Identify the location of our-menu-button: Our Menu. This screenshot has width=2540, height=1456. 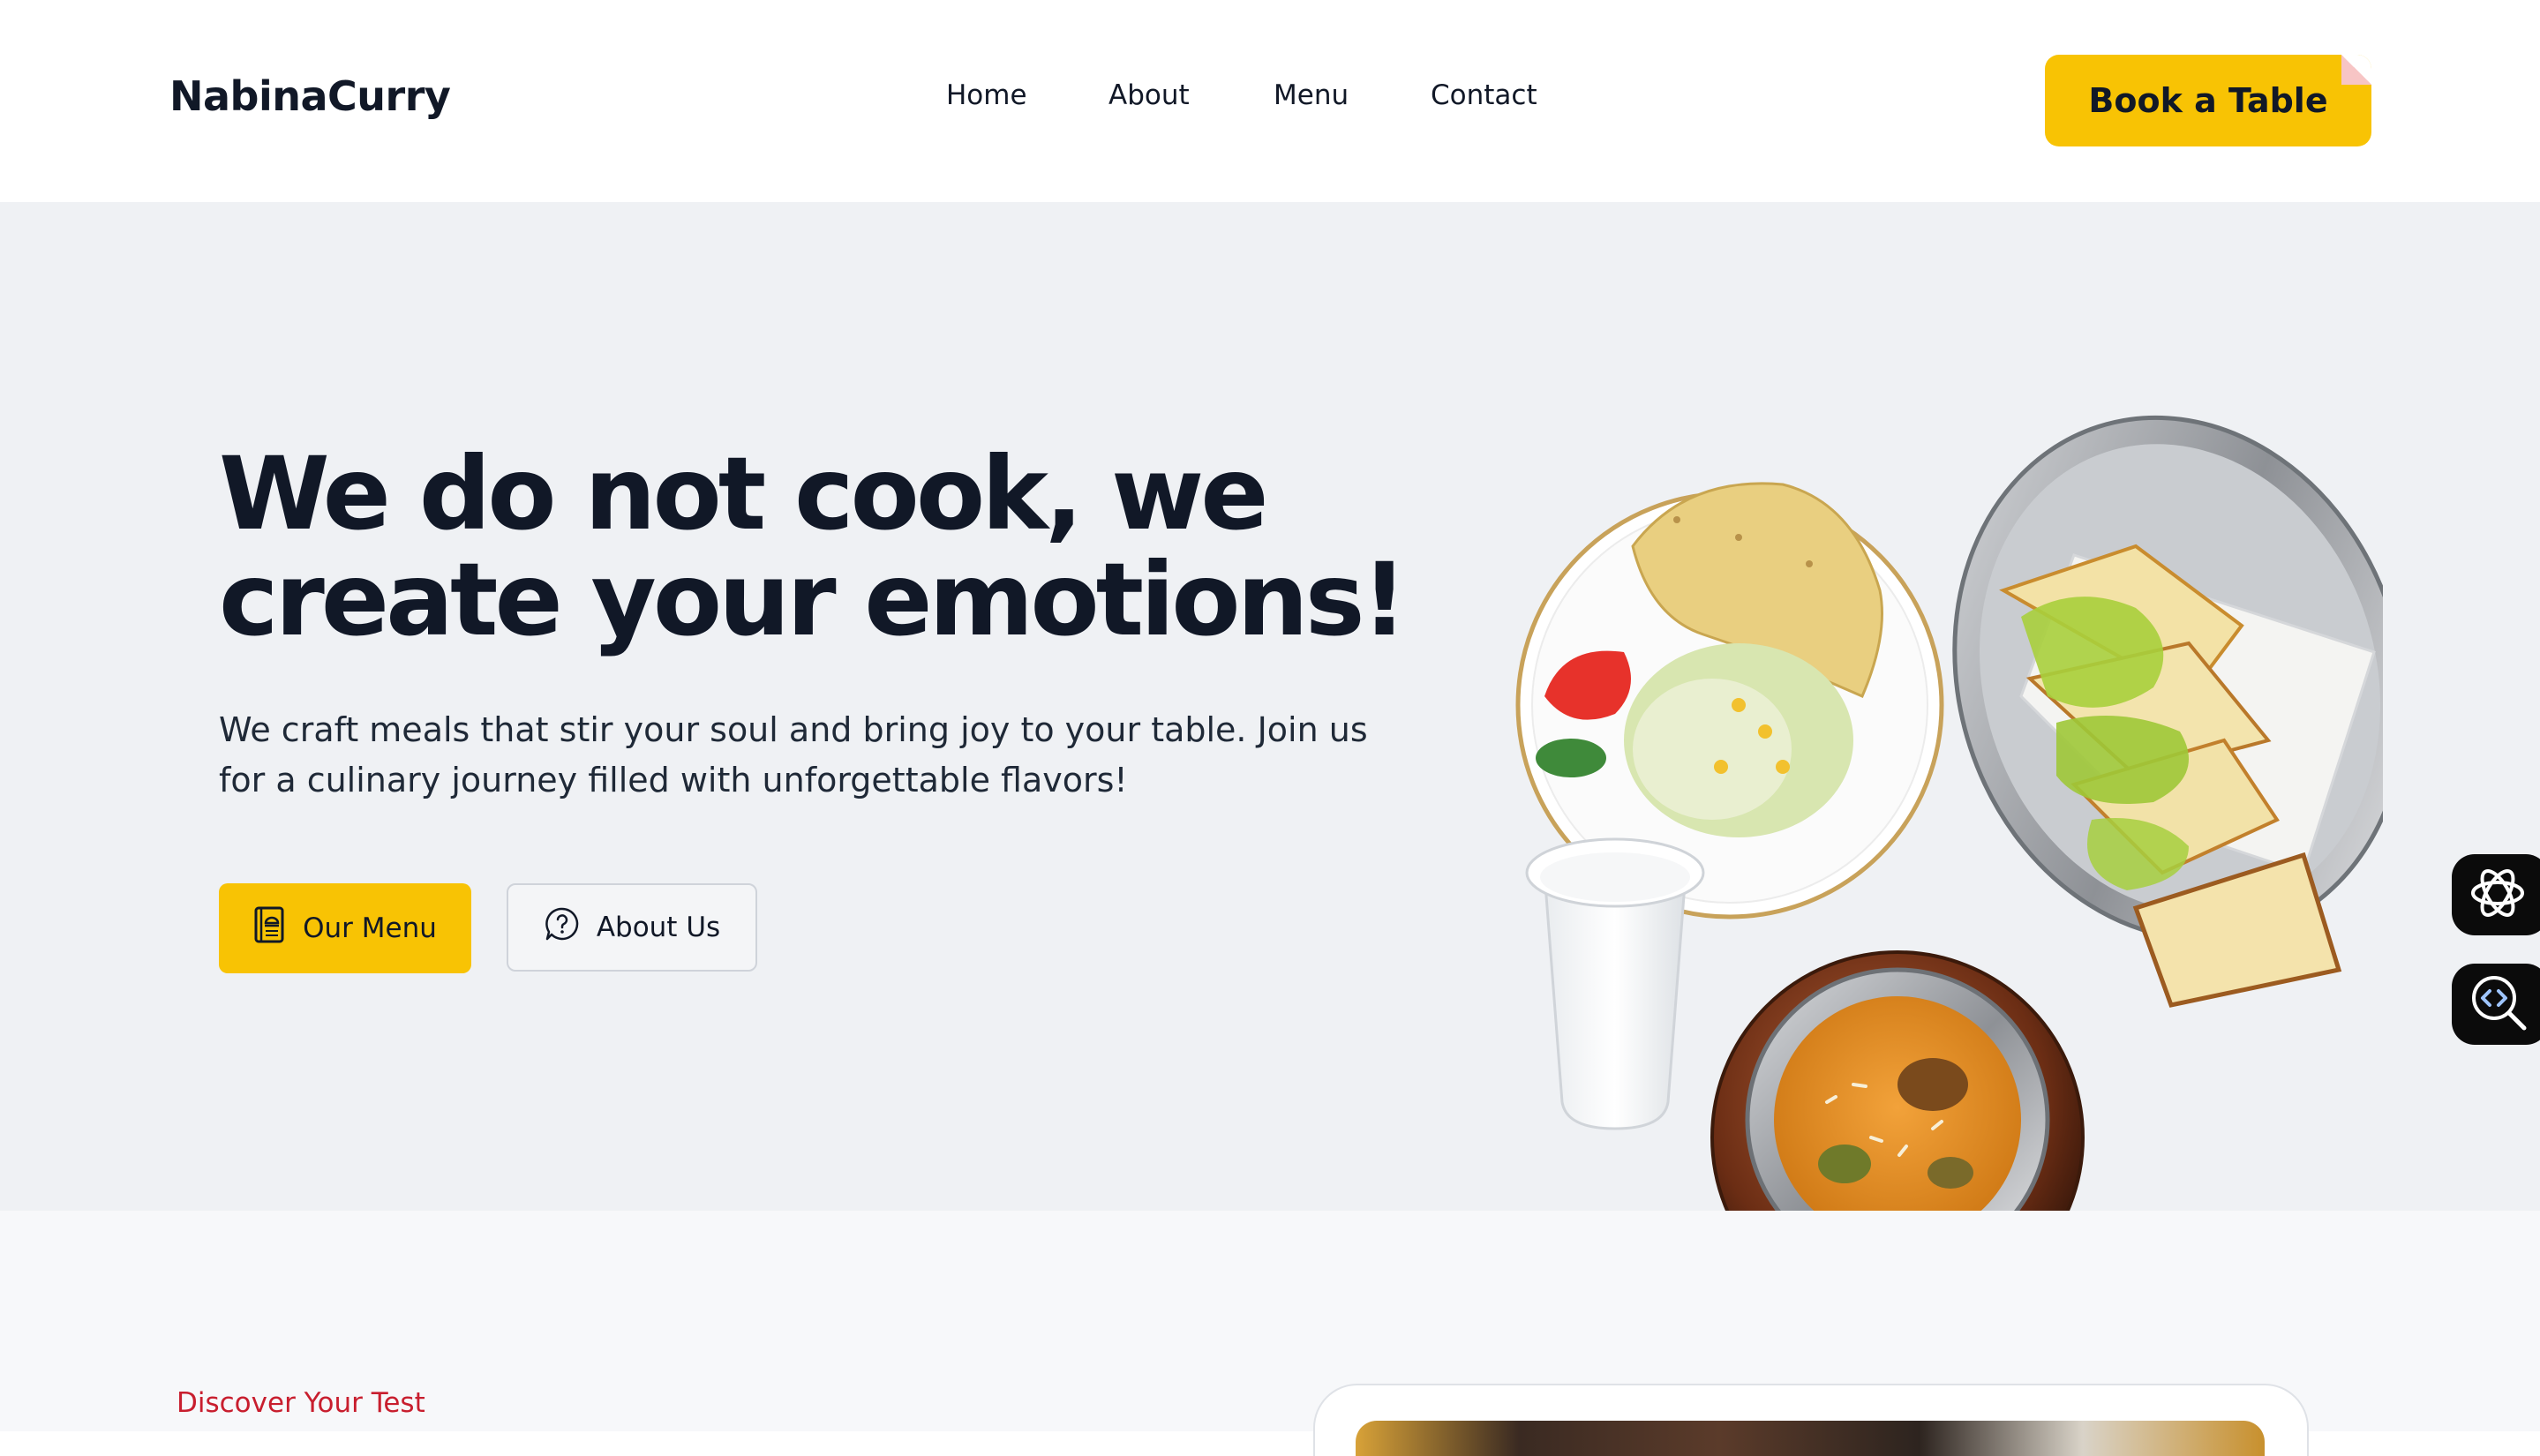
(345, 928).